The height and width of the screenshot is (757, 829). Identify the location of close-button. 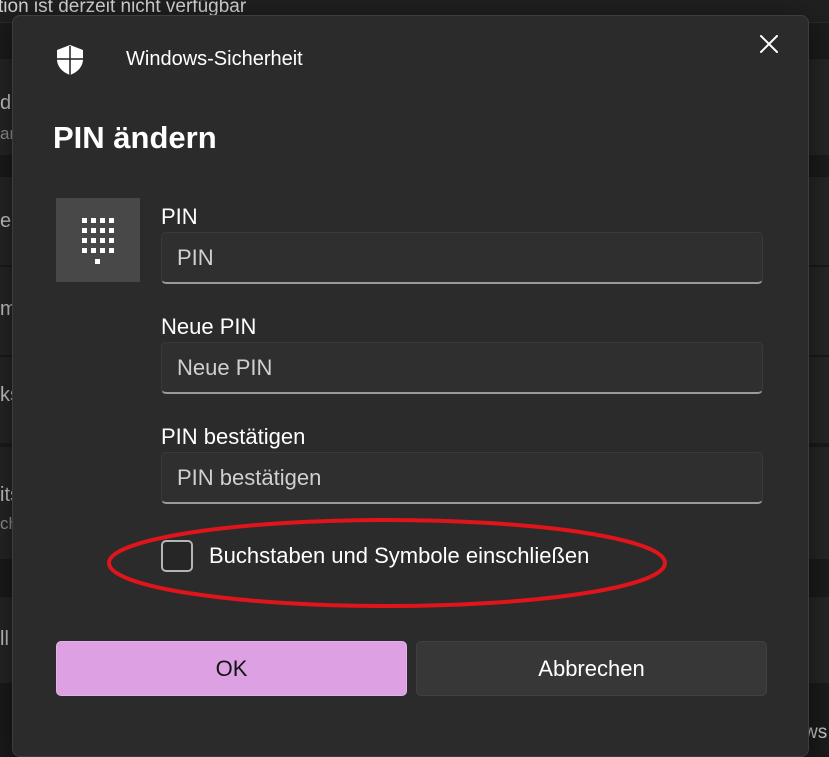
(769, 46).